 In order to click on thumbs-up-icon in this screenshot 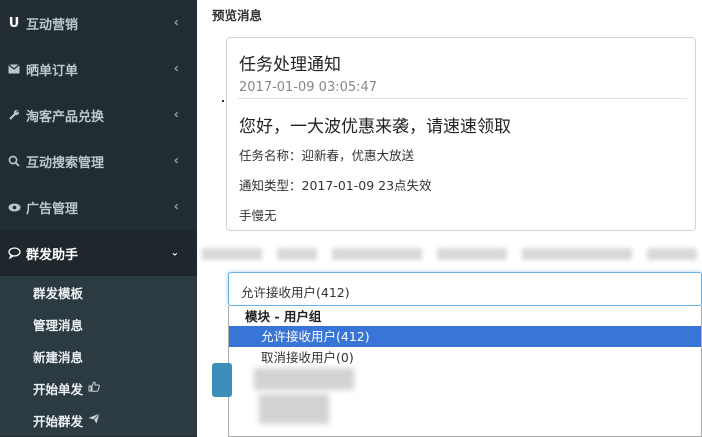, I will do `click(94, 388)`.